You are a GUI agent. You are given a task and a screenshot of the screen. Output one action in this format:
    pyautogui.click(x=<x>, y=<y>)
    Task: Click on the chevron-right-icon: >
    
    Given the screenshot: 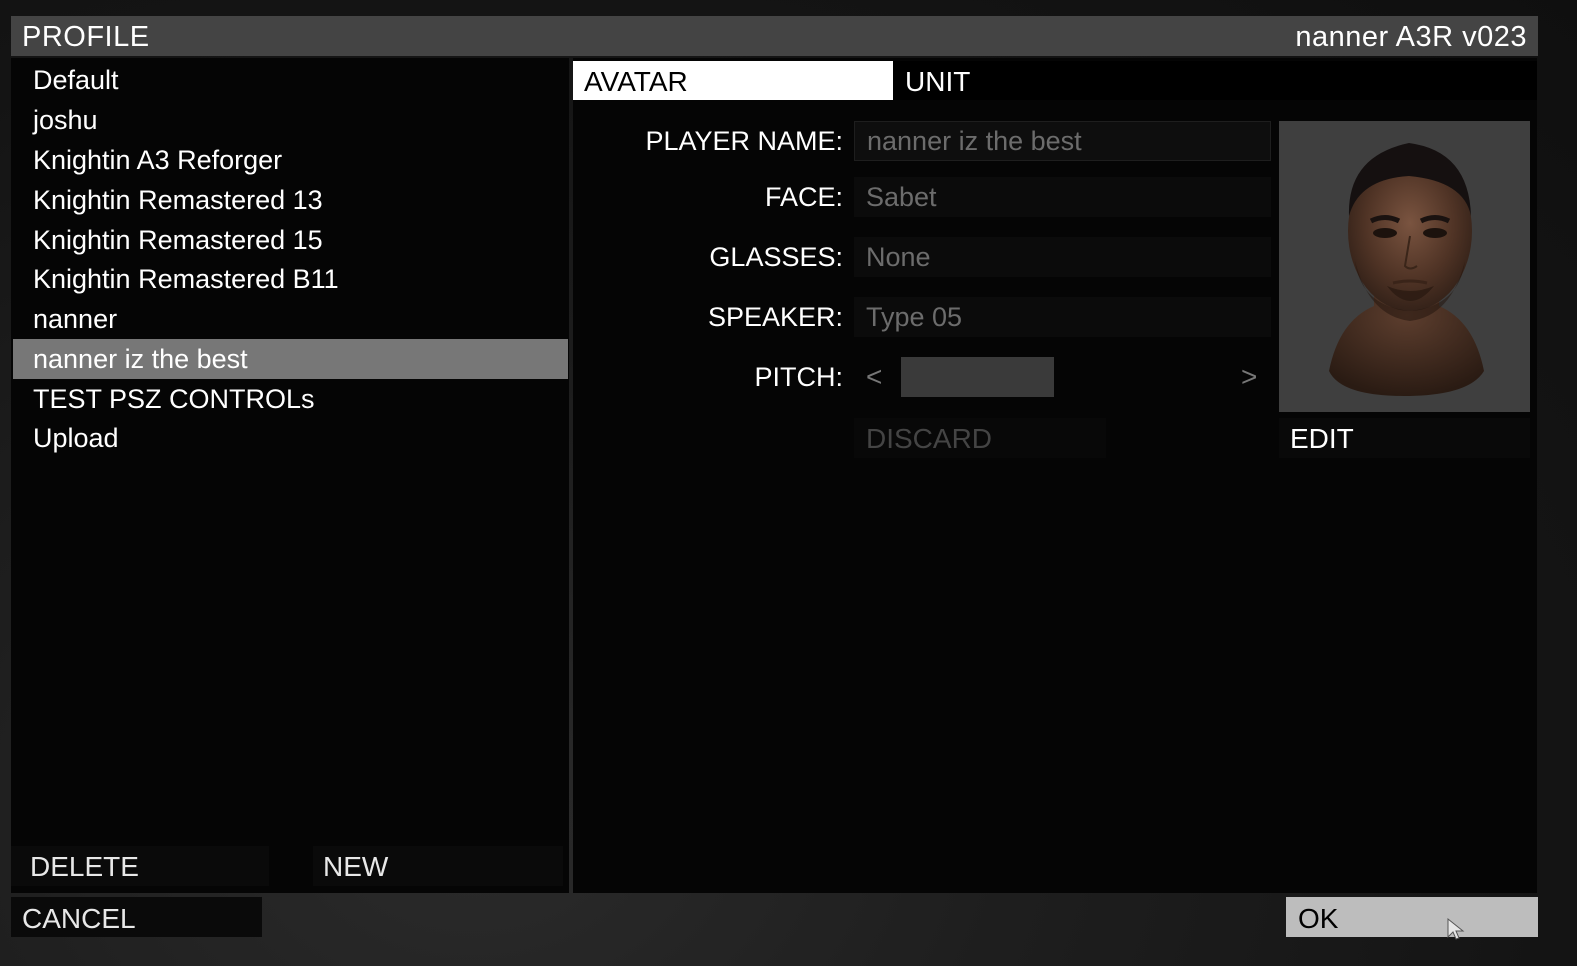 What is the action you would take?
    pyautogui.click(x=1249, y=377)
    